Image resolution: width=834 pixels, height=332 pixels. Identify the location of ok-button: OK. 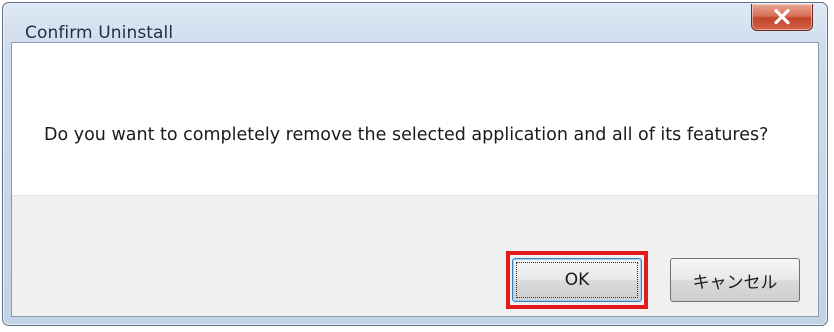
(577, 280).